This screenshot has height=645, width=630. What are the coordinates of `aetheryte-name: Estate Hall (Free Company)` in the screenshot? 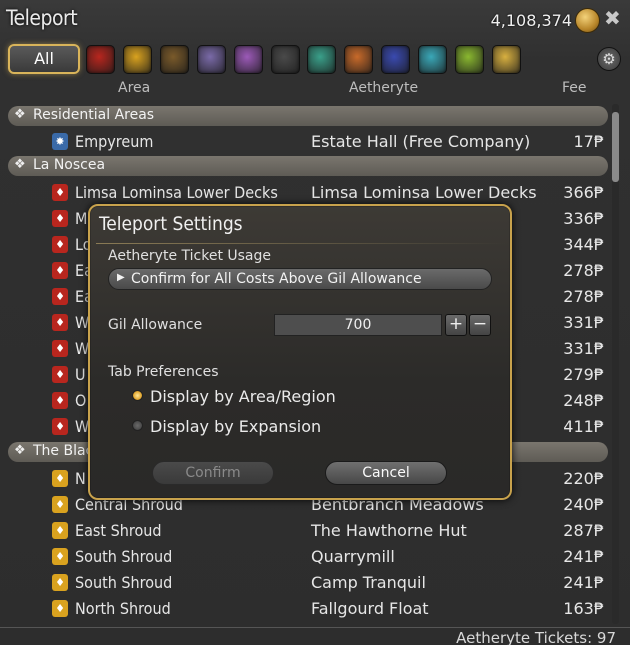 It's located at (421, 141).